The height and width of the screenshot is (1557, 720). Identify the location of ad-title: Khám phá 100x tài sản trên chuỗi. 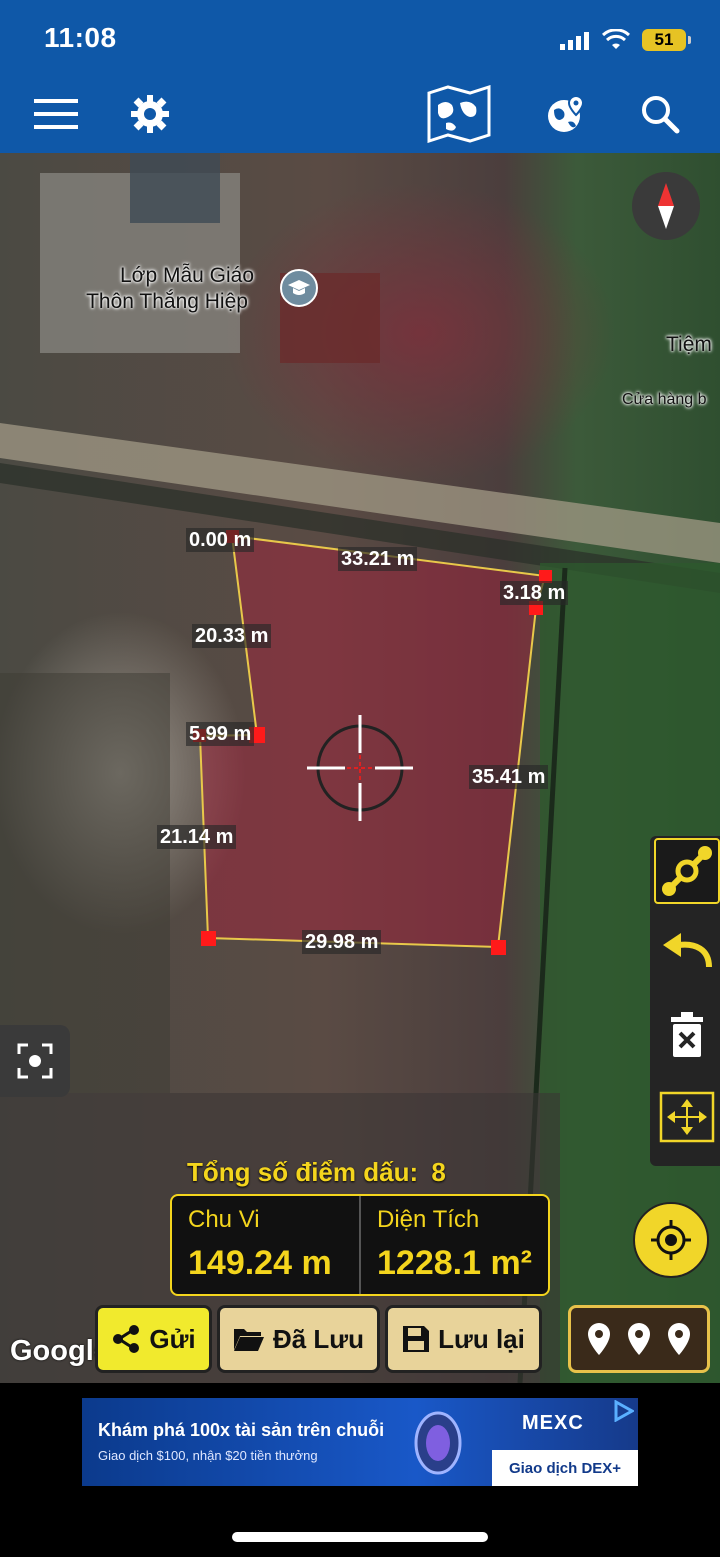
(241, 1430).